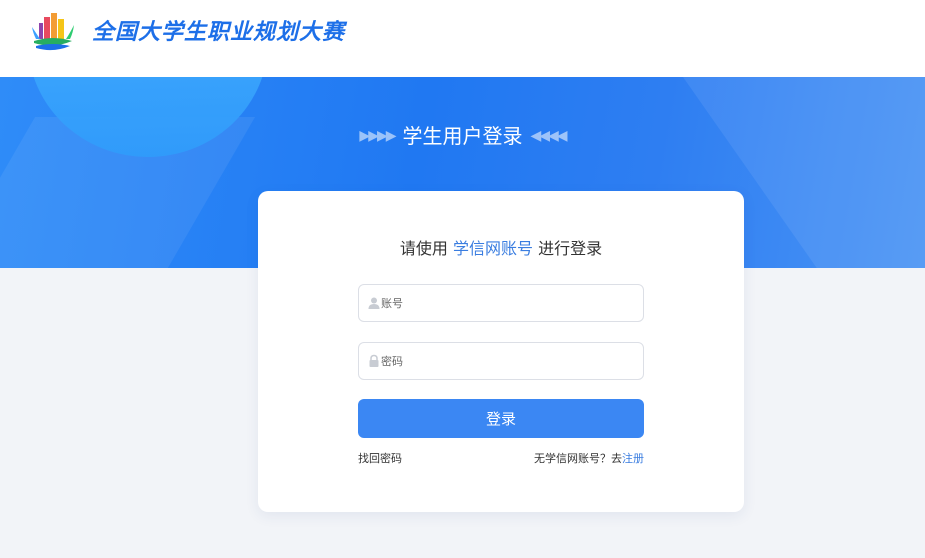 Image resolution: width=925 pixels, height=558 pixels. I want to click on forgot-password-link: 找回密码, so click(380, 459).